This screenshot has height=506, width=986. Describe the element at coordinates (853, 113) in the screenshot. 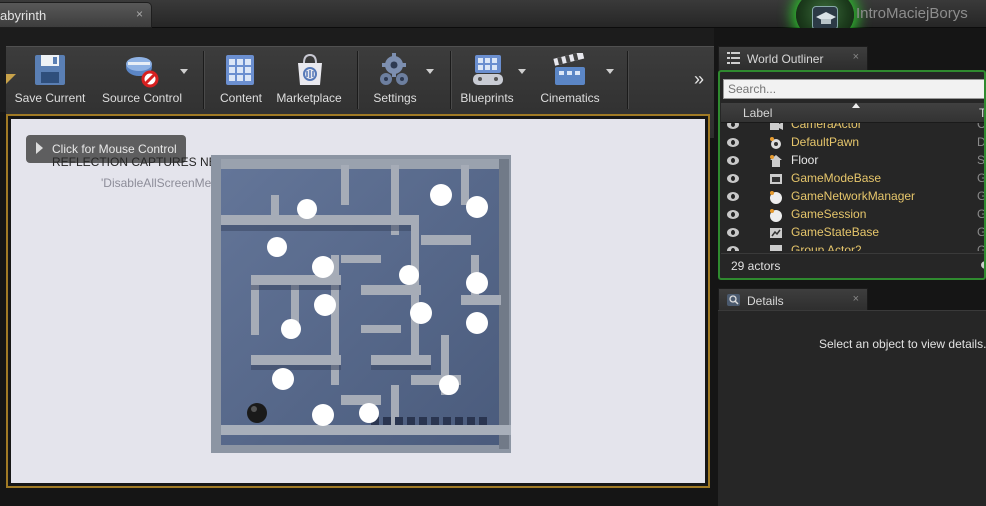

I see `outliner-column-header: Label T` at that location.